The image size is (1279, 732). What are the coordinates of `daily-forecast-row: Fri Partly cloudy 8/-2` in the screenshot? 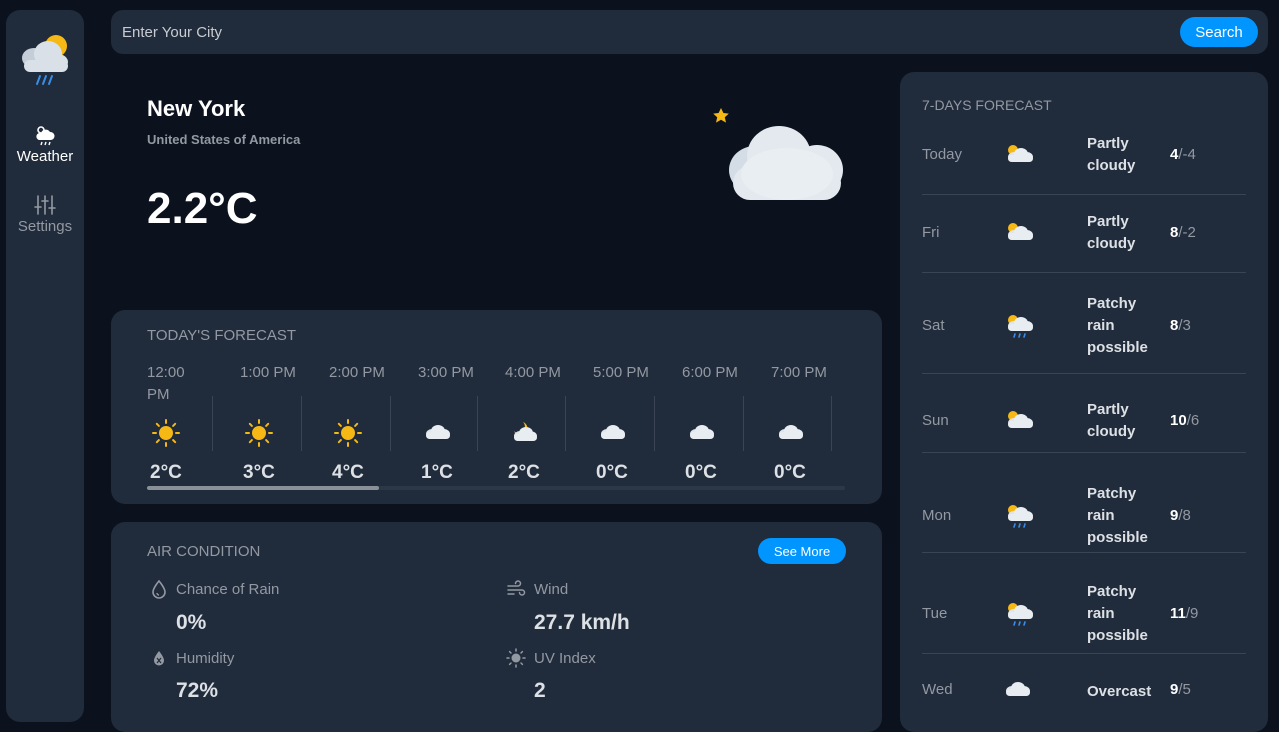 It's located at (1084, 233).